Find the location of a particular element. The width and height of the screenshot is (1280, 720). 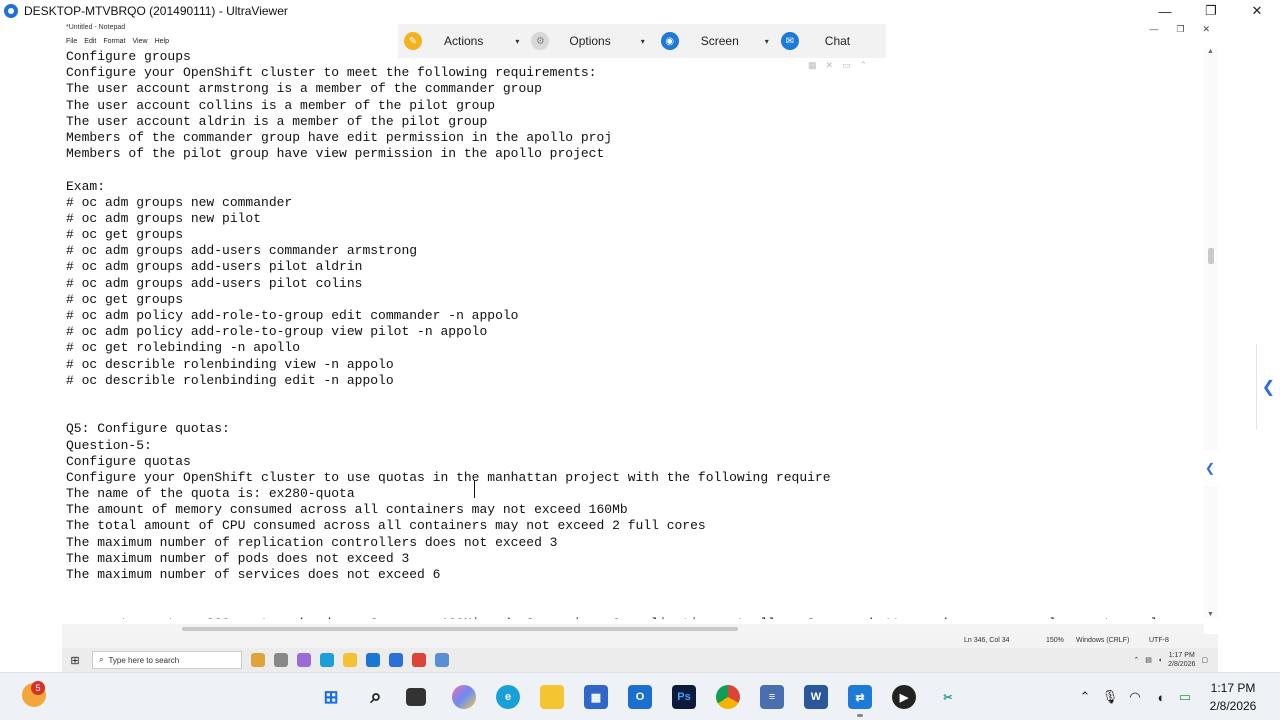

zoom-level: 150% is located at coordinates (1055, 640).